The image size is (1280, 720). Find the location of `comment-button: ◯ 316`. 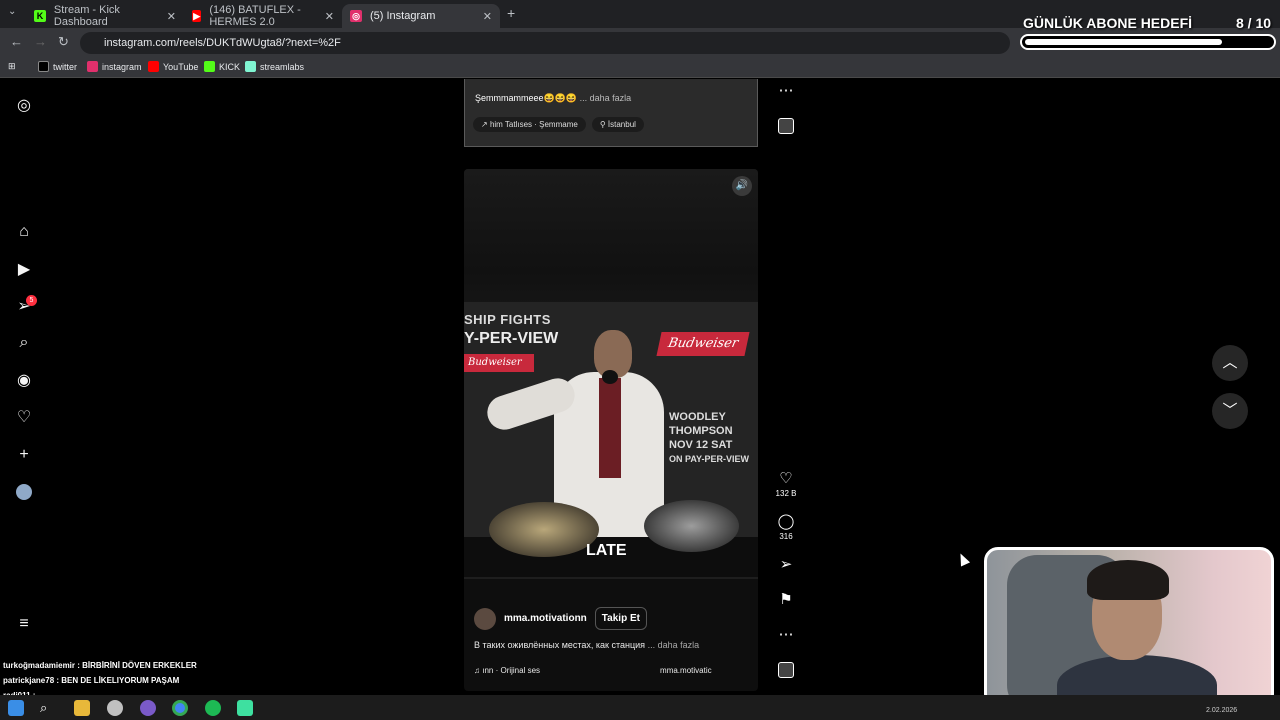

comment-button: ◯ 316 is located at coordinates (786, 528).